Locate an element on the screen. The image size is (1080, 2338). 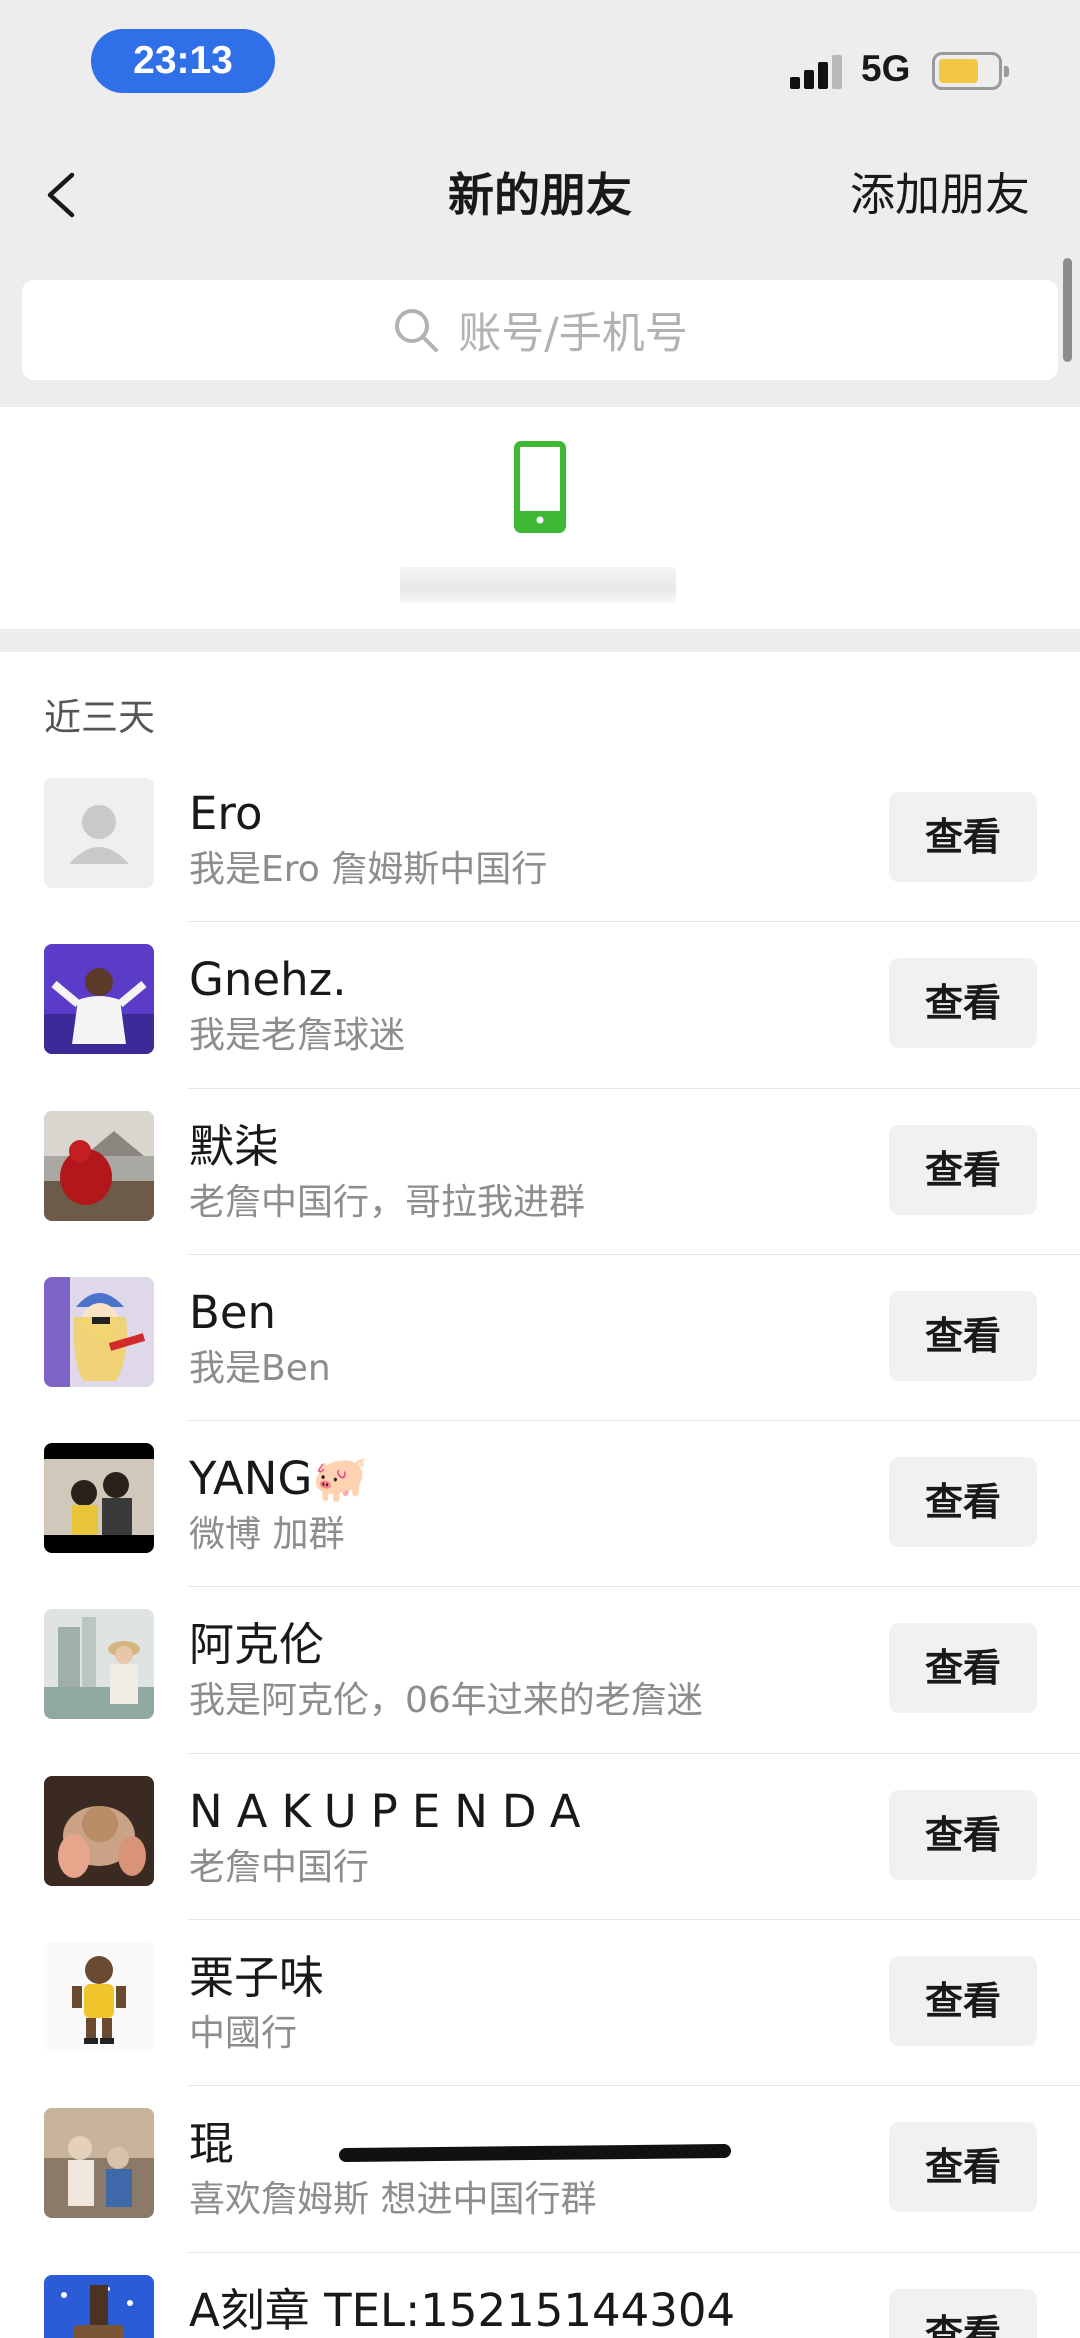
list-item: 琨 喜欢詹姆斯 想进中国行群 查看 is located at coordinates (540, 2169).